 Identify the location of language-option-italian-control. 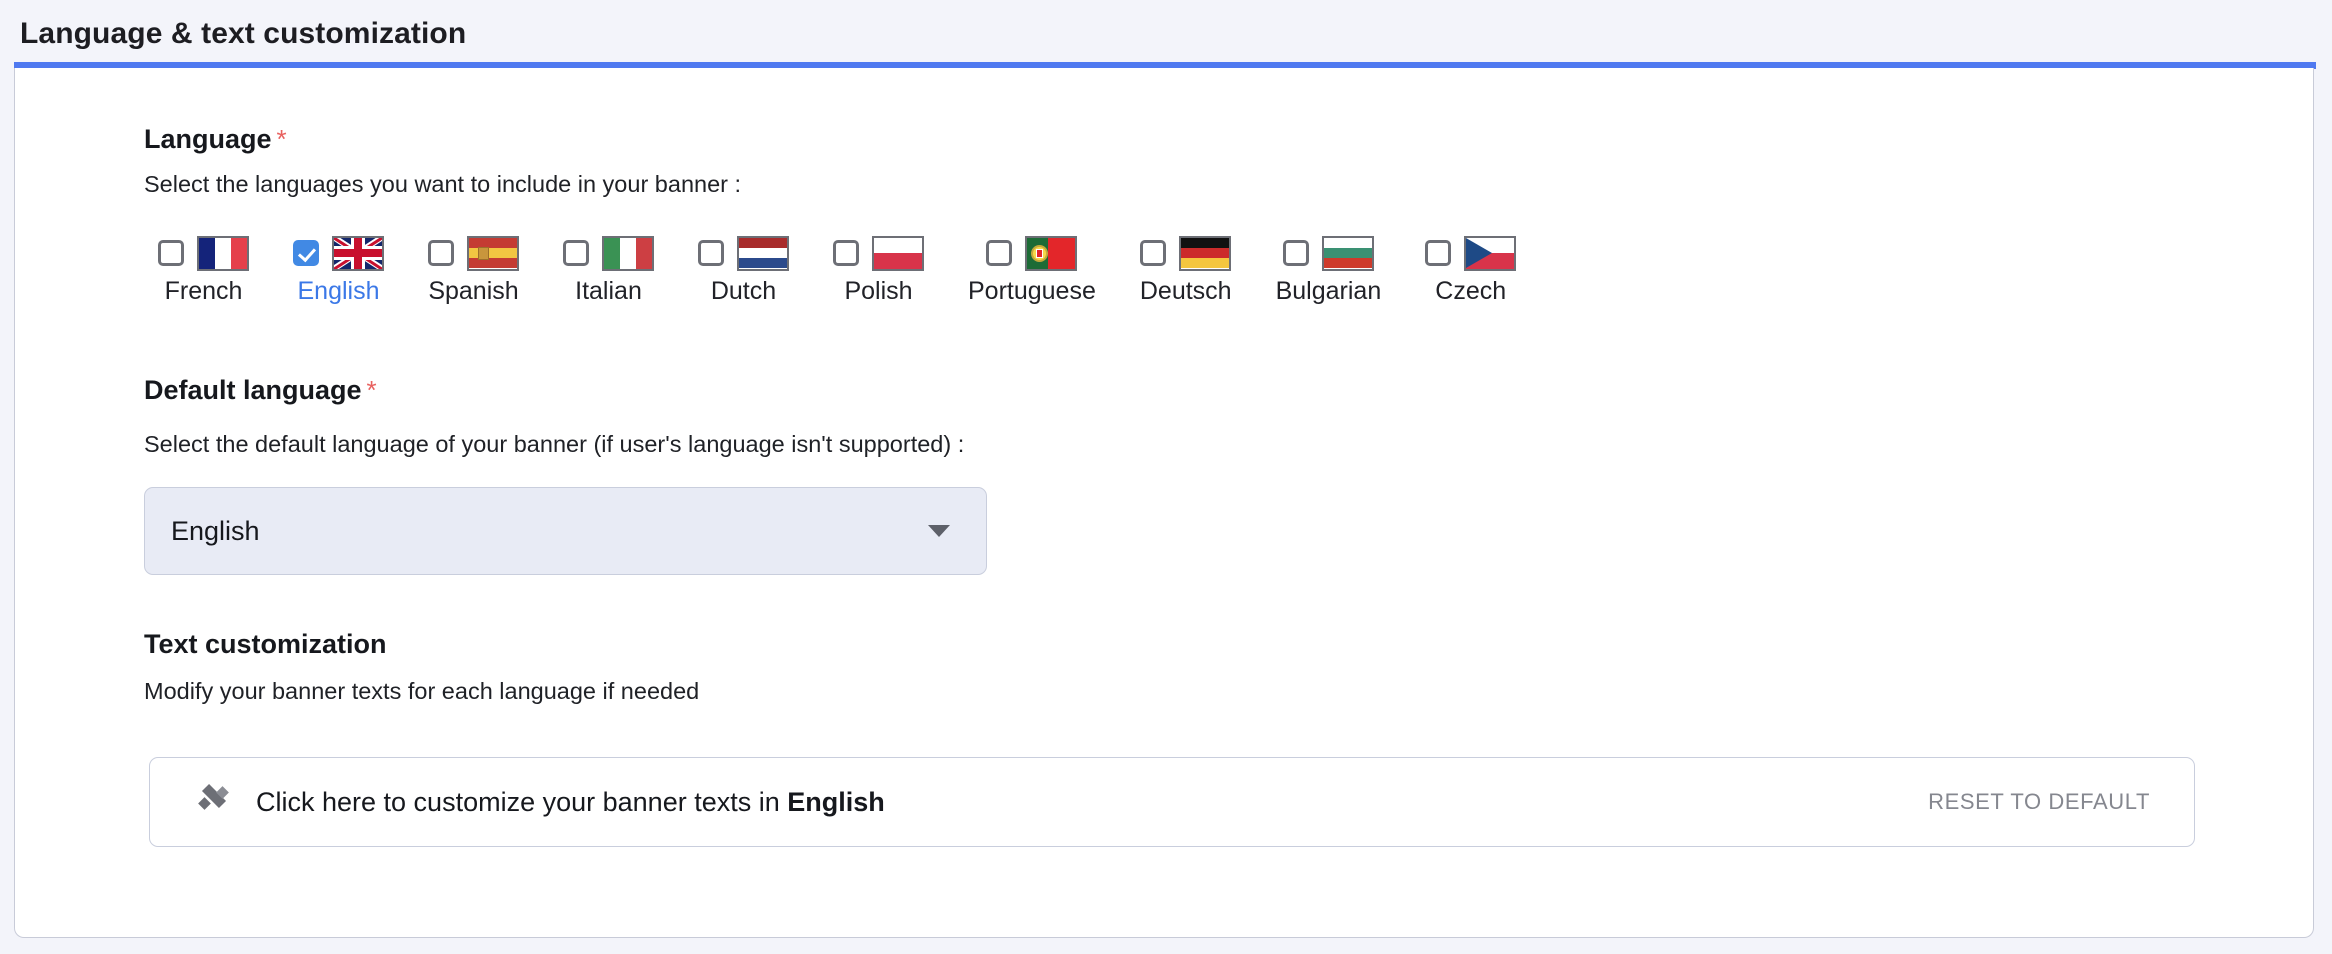
(608, 253).